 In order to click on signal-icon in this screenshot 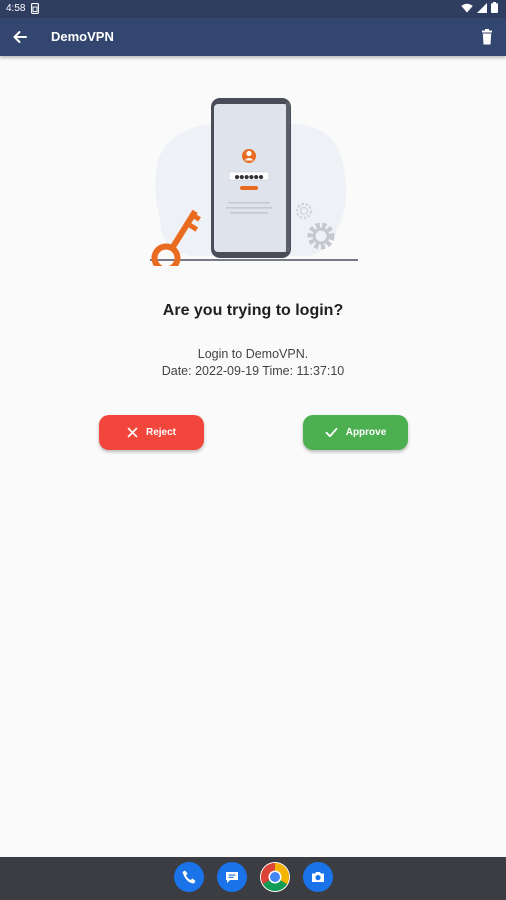, I will do `click(482, 9)`.